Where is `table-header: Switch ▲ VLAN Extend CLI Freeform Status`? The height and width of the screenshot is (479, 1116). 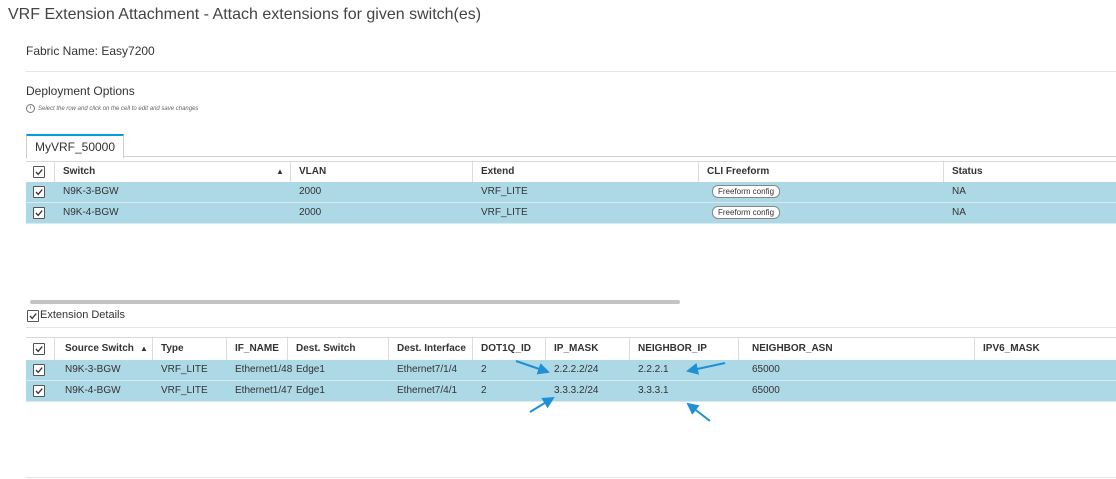
table-header: Switch ▲ VLAN Extend CLI Freeform Status is located at coordinates (571, 172).